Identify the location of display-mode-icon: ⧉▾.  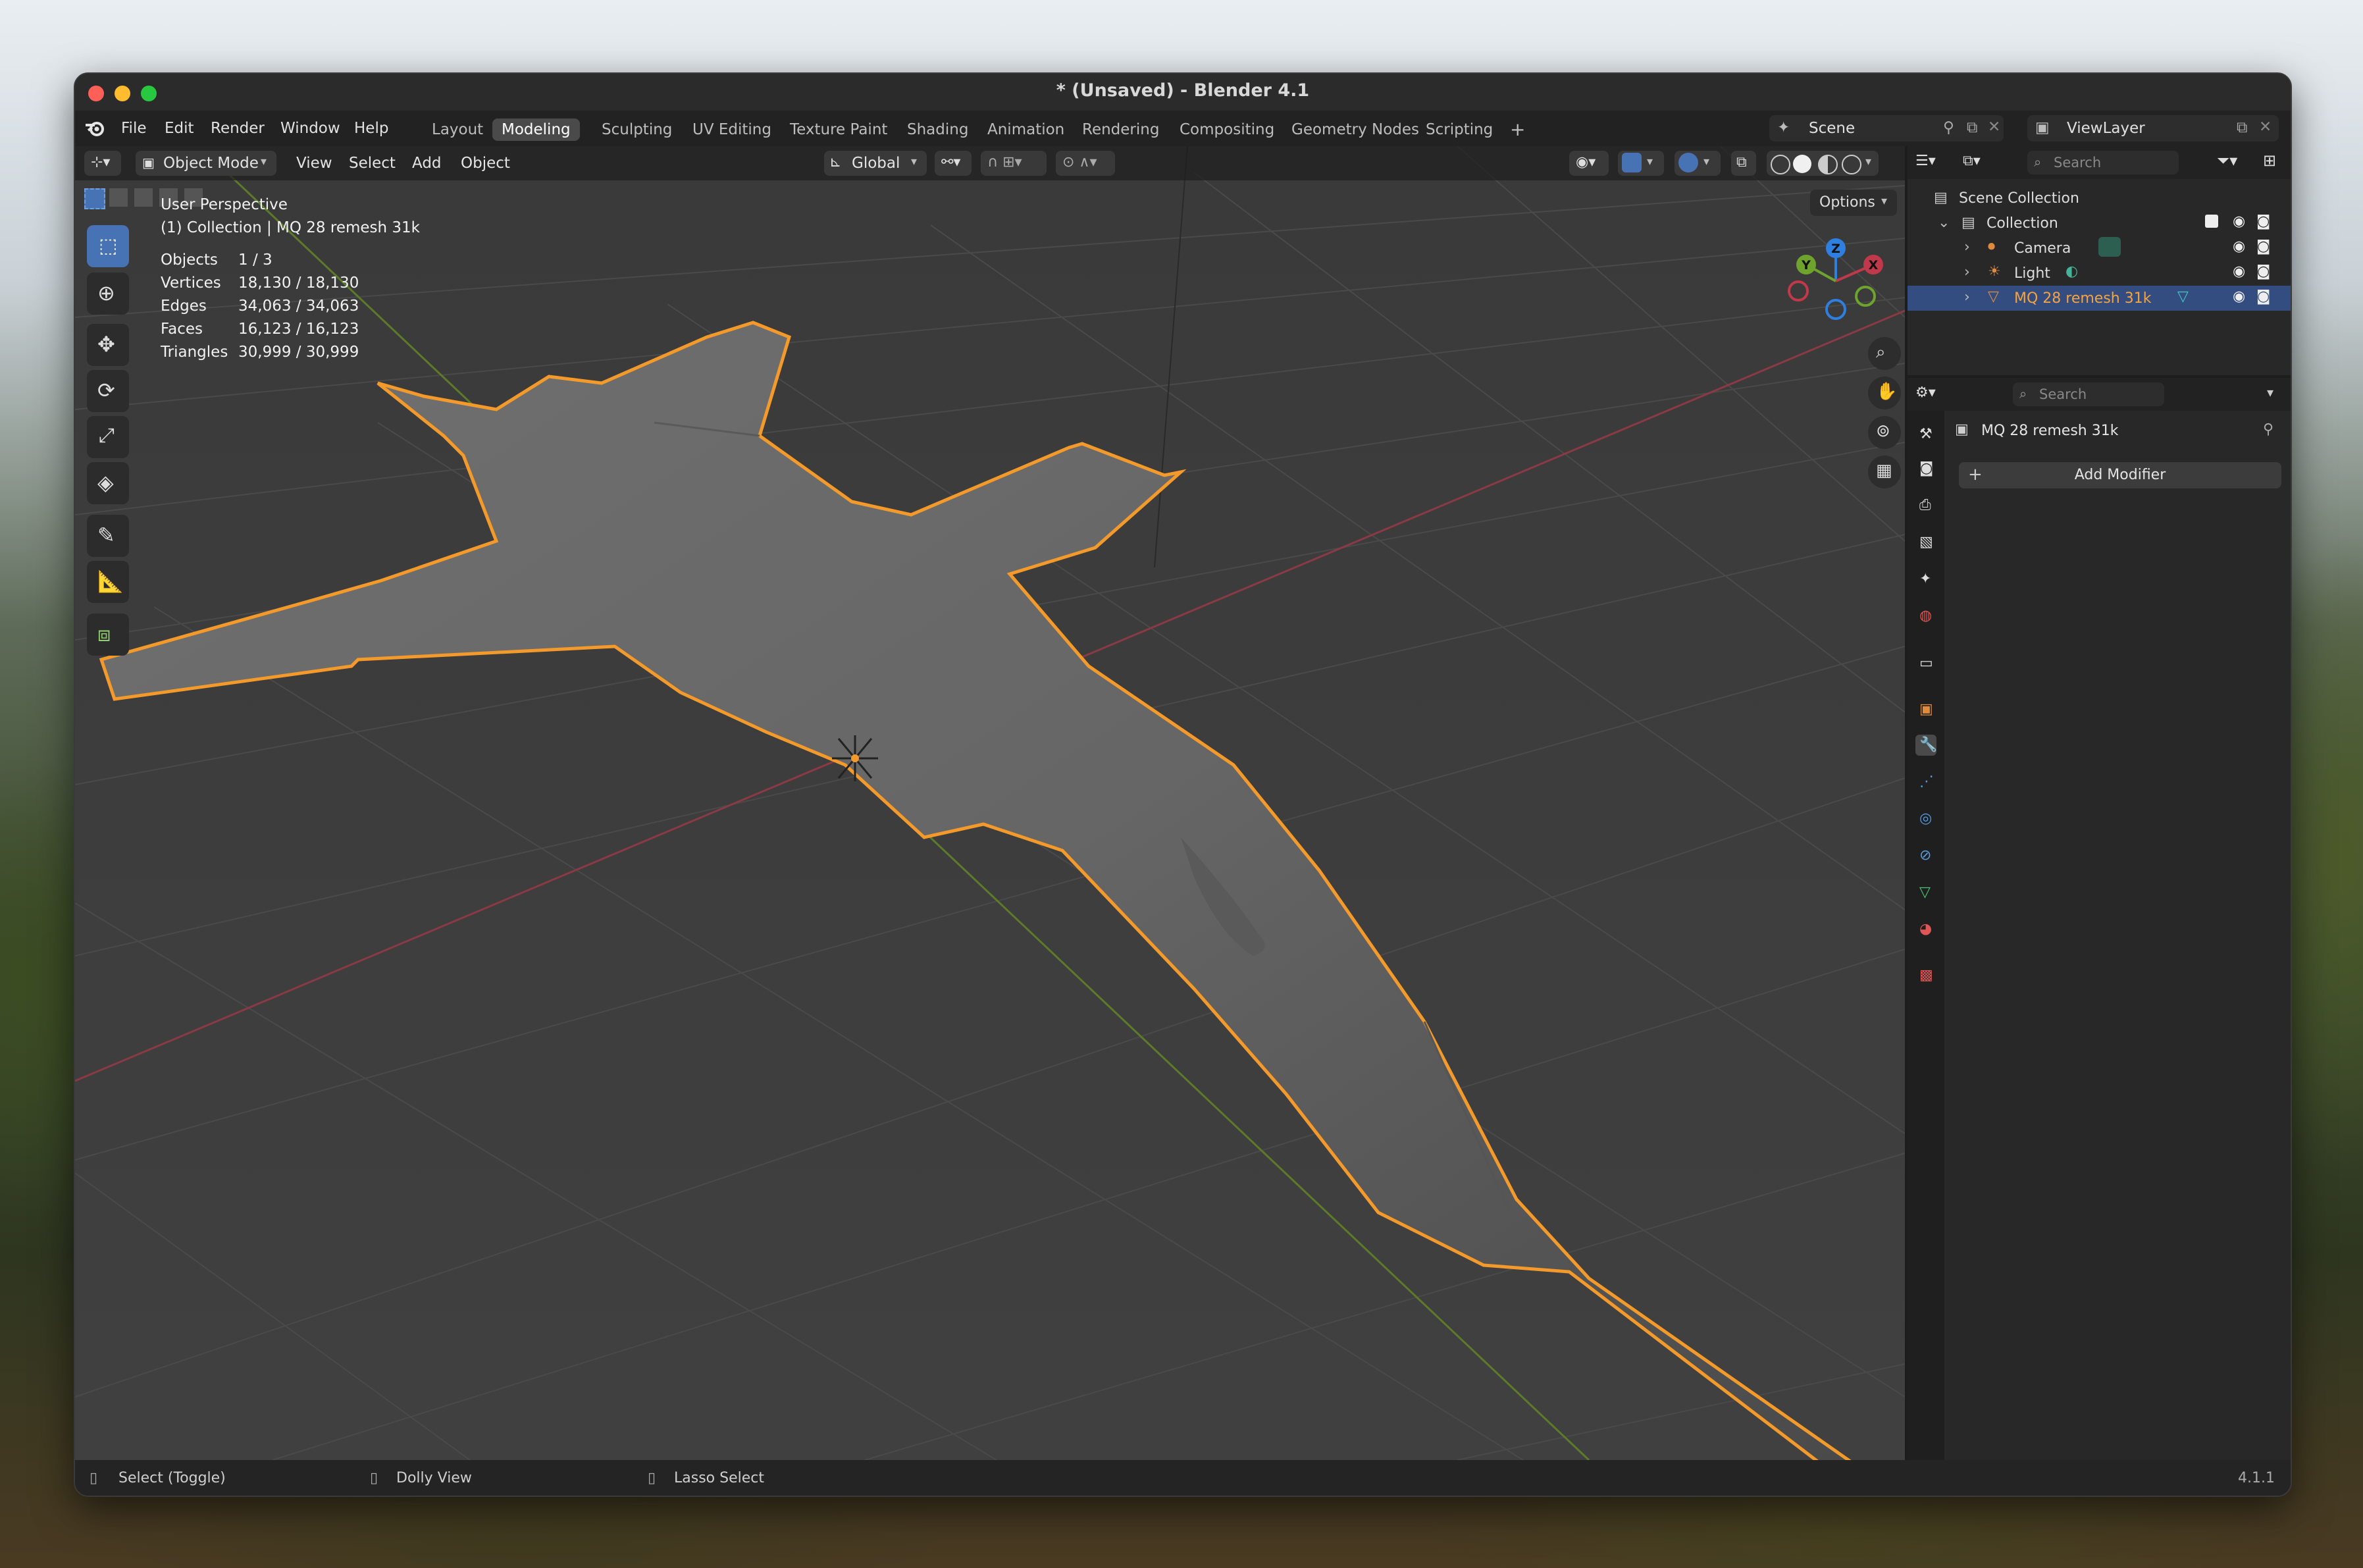
(1972, 161).